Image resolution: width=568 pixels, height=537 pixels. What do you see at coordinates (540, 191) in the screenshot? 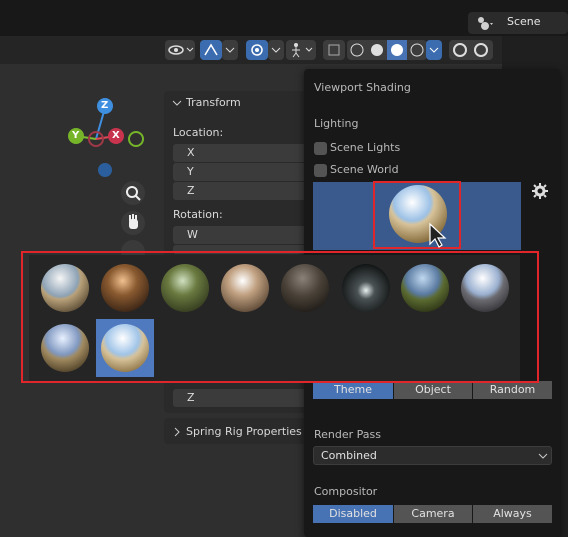
I see `gear-icon` at bounding box center [540, 191].